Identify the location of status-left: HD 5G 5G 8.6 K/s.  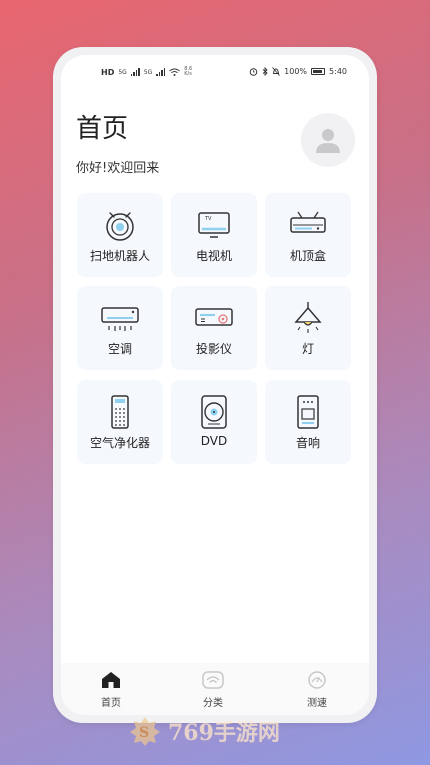
(146, 72).